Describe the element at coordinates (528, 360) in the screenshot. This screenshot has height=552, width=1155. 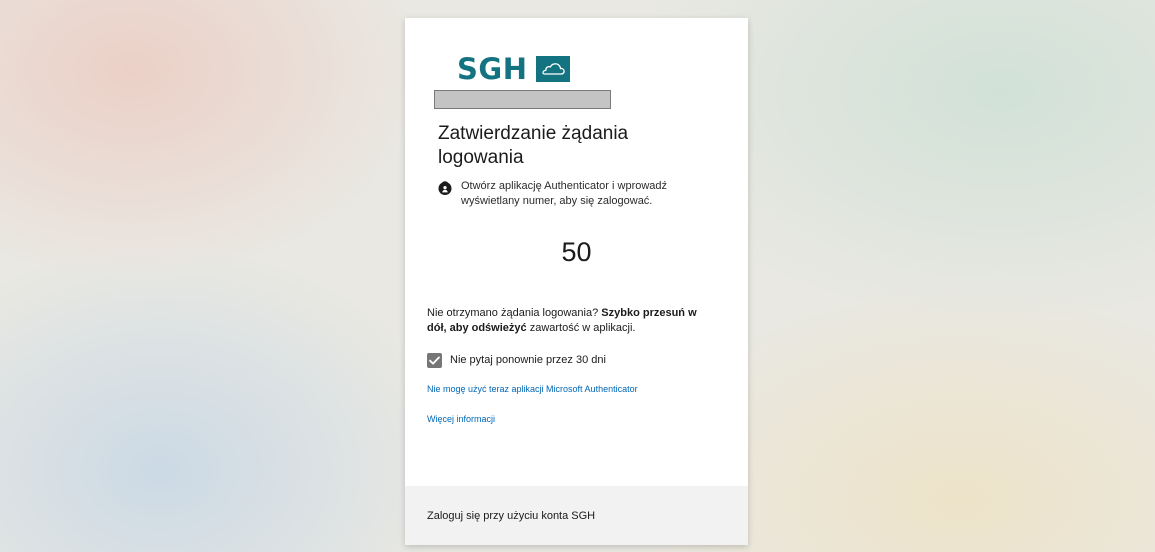
I see `remember-label: Nie pytaj ponownie przez 30 dni` at that location.